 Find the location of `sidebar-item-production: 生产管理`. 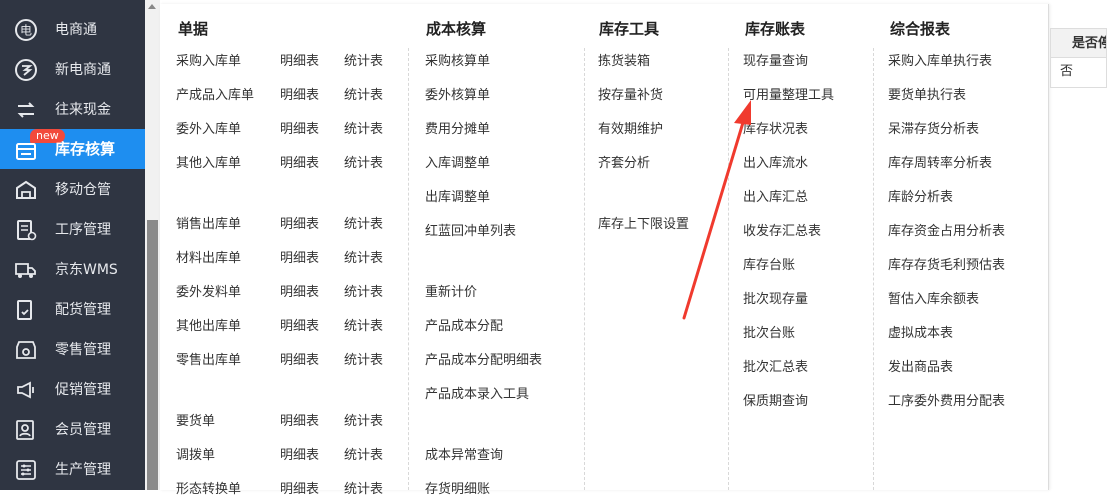

sidebar-item-production: 生产管理 is located at coordinates (72, 470).